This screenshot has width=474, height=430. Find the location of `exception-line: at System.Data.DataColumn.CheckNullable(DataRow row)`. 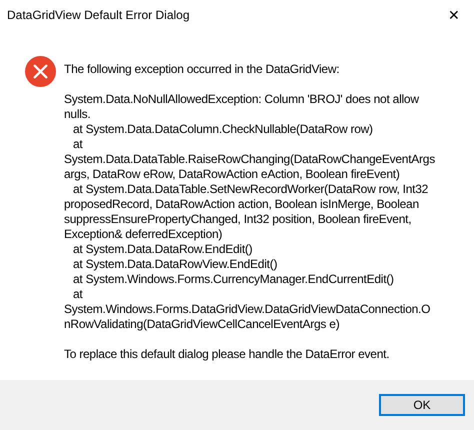

exception-line: at System.Data.DataColumn.CheckNullable(DataRow row) is located at coordinates (222, 129).